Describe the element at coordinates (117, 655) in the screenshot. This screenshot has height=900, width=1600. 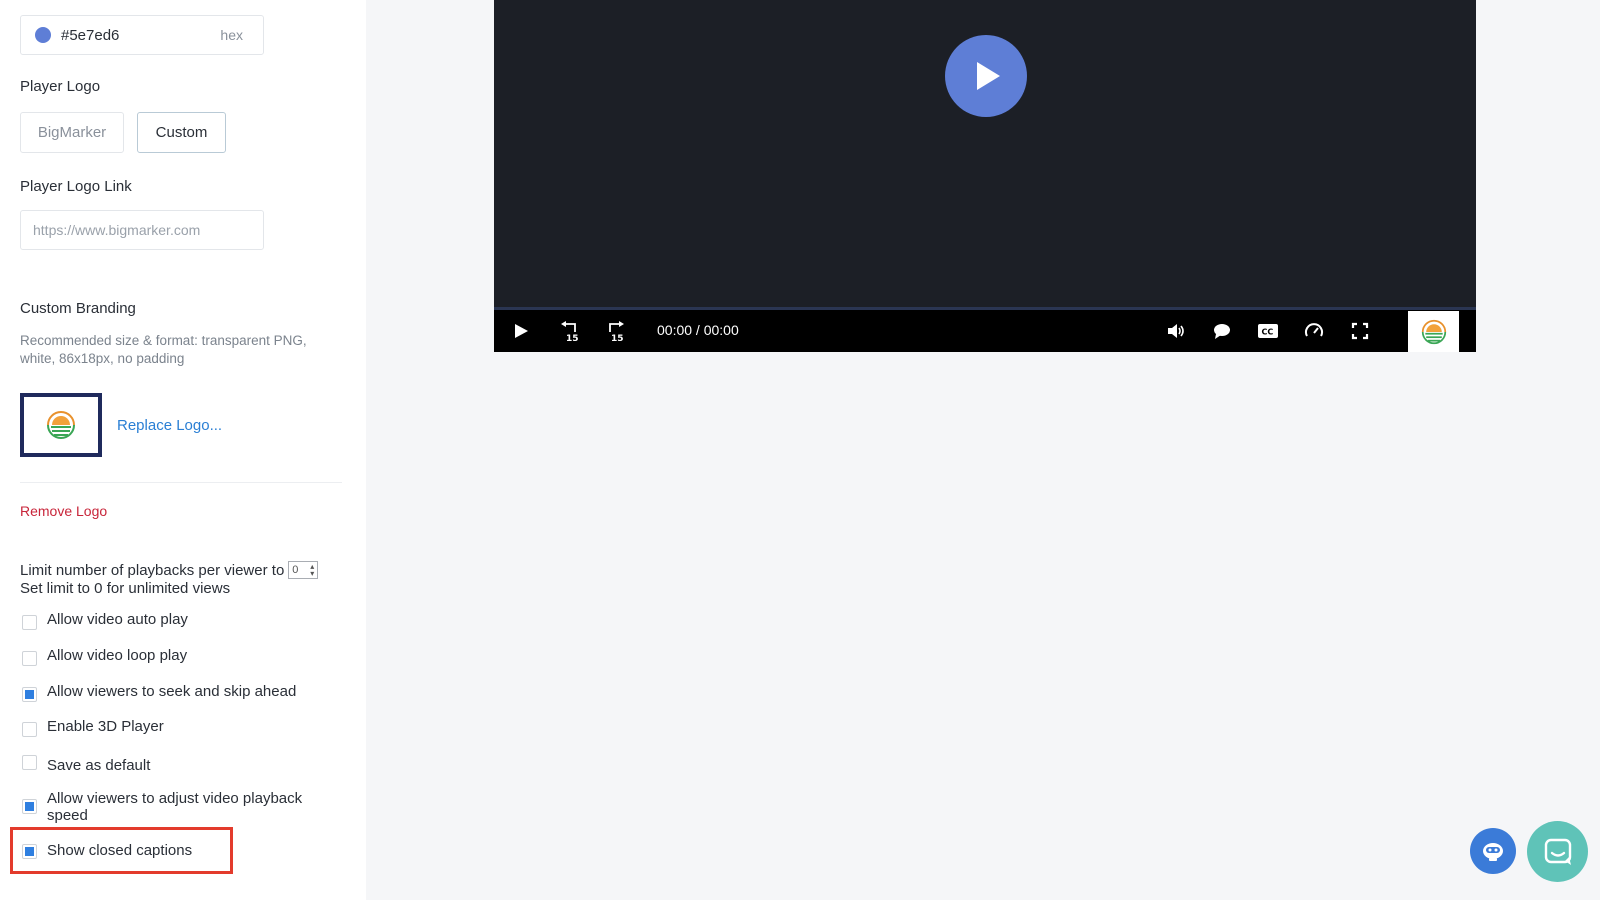
I see `option-label: Allow video loop play` at that location.